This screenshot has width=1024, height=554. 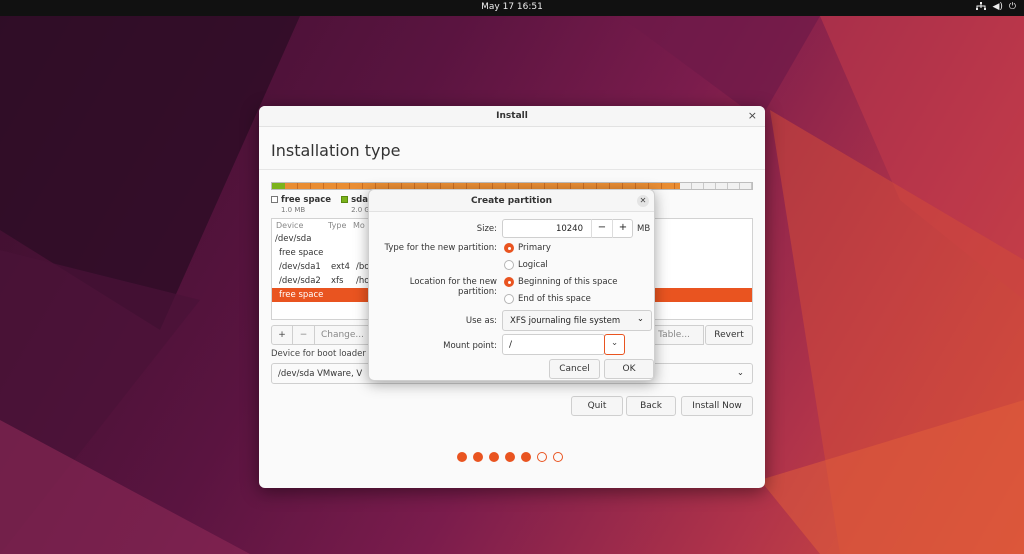 What do you see at coordinates (981, 8) in the screenshot?
I see `network-icon` at bounding box center [981, 8].